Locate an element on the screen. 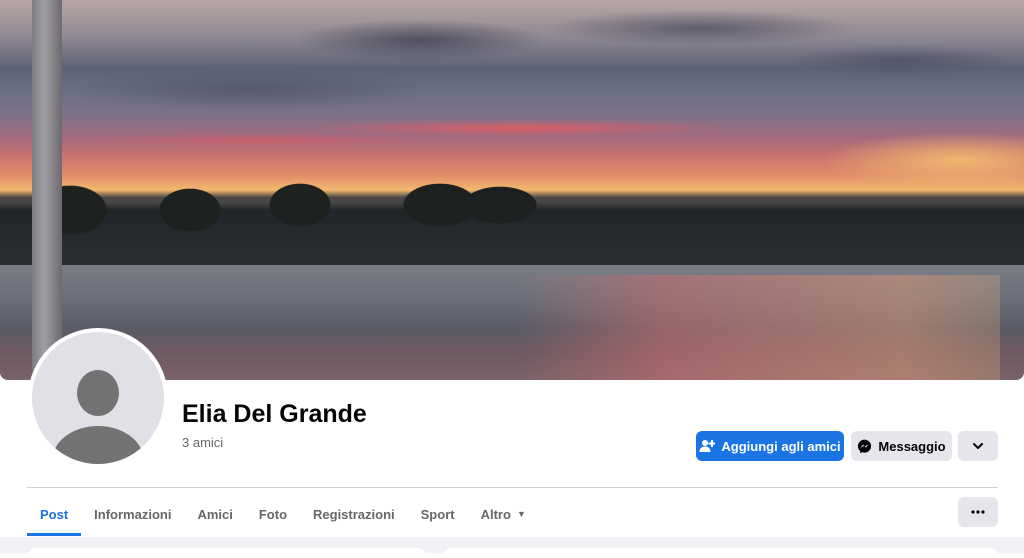 Image resolution: width=1024 pixels, height=558 pixels. posts-card is located at coordinates (720, 553).